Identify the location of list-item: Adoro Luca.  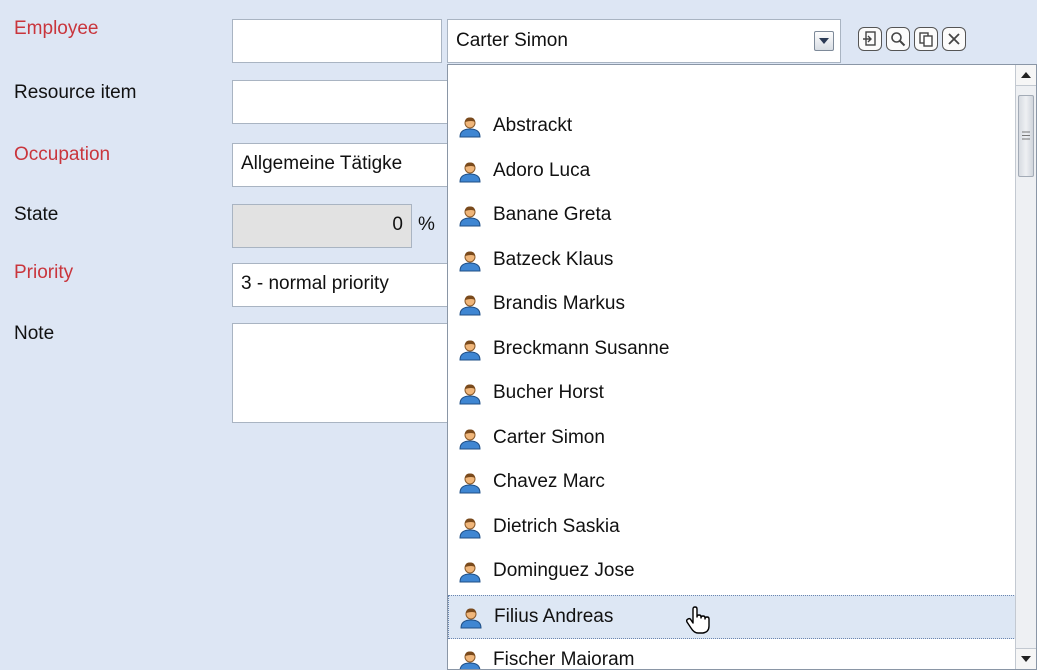
(732, 172).